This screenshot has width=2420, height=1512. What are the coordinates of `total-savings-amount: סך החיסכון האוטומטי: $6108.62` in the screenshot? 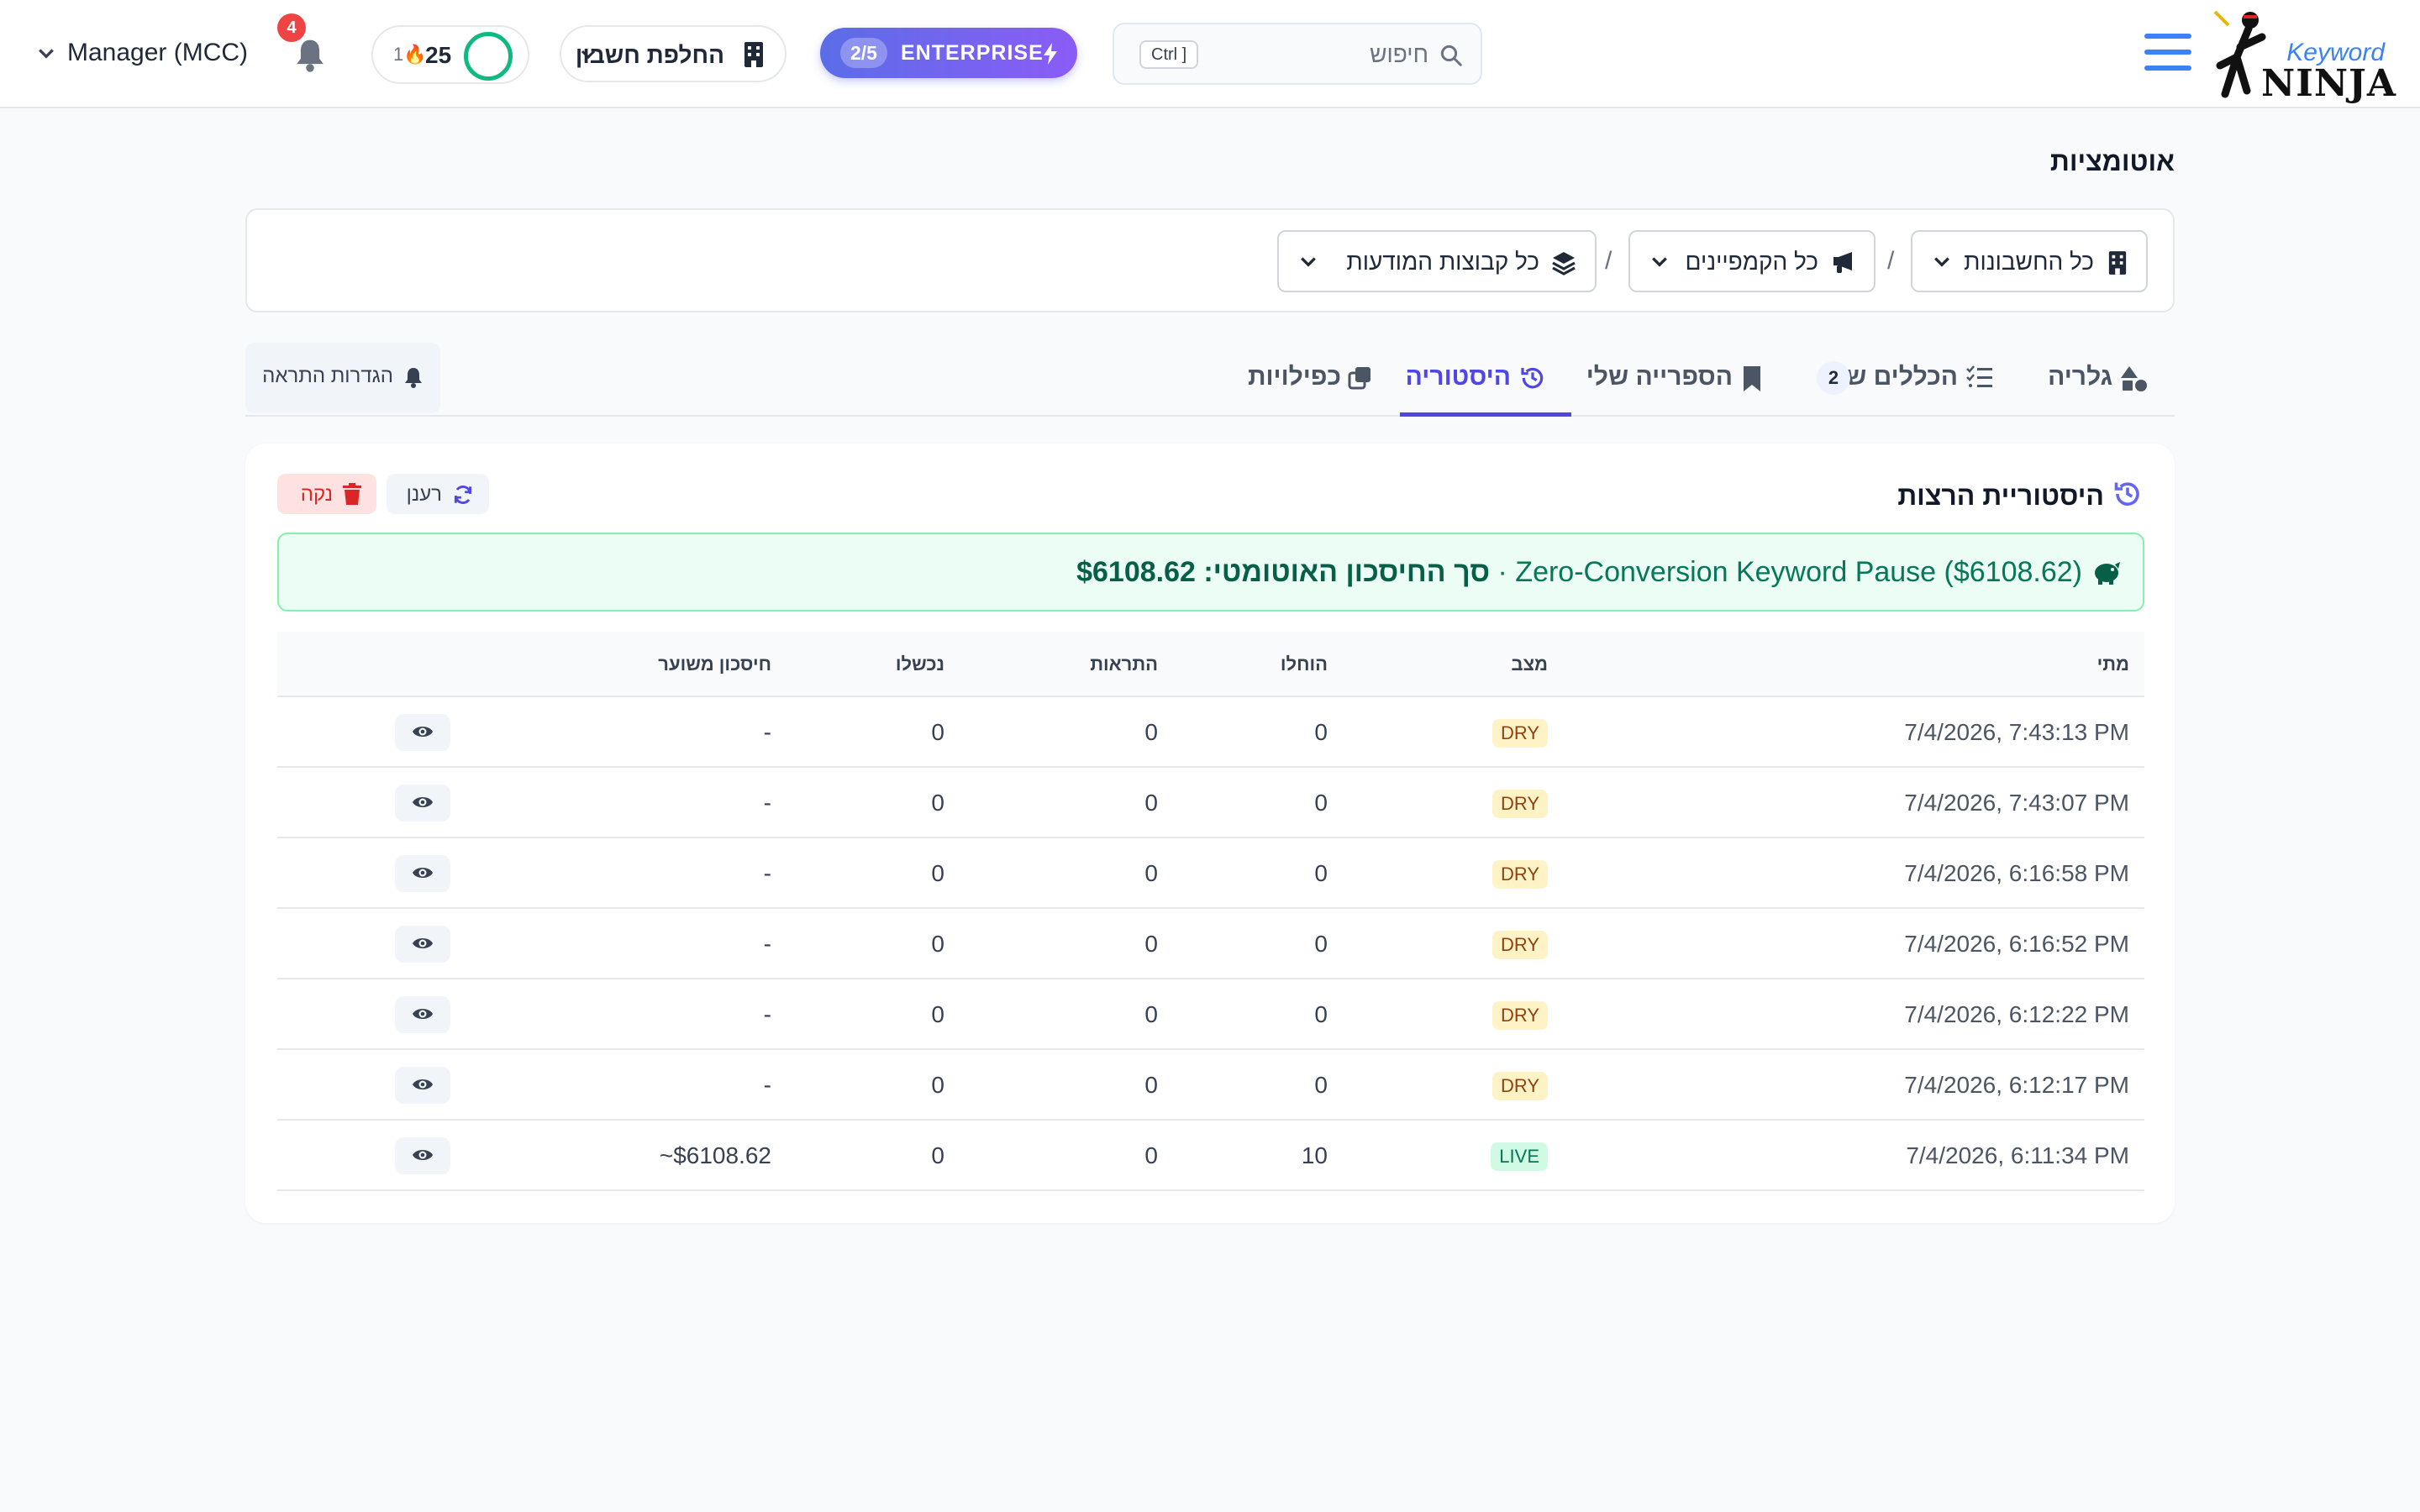 It's located at (1284, 572).